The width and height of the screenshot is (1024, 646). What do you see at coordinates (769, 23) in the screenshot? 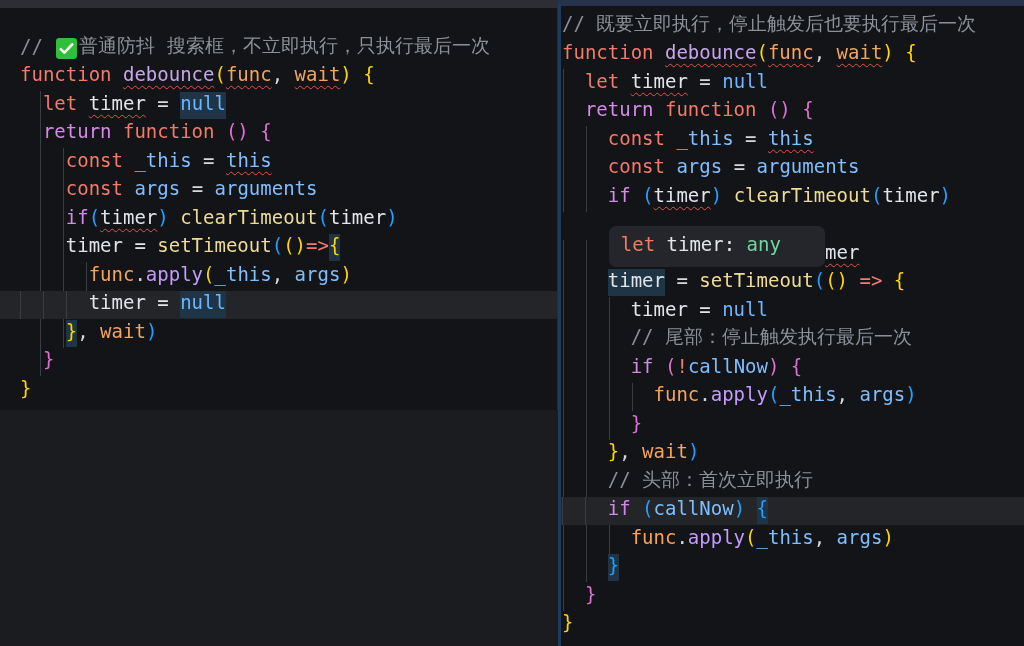
I see `code-line: // 既要立即执行，停止触发后也要执行最后一次` at bounding box center [769, 23].